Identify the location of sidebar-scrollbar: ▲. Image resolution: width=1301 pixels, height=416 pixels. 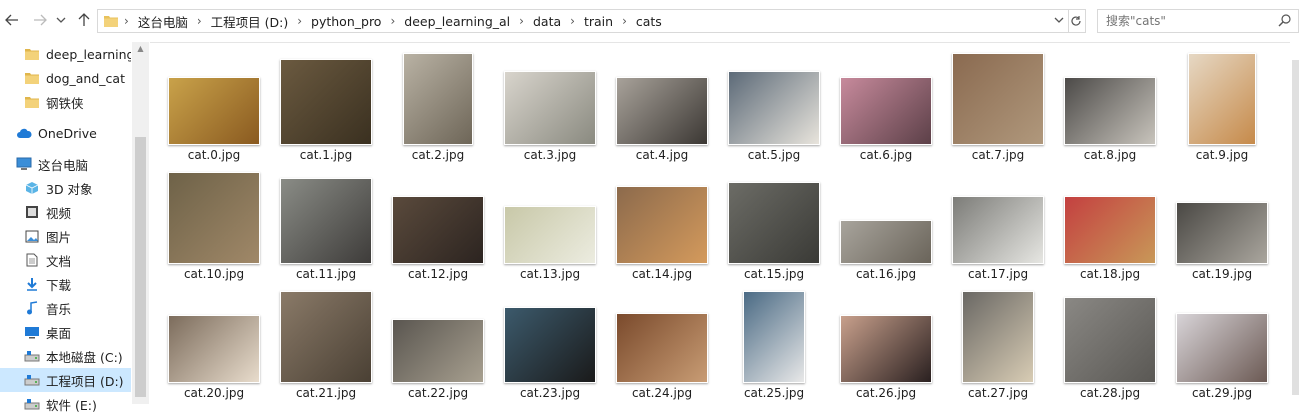
(140, 223).